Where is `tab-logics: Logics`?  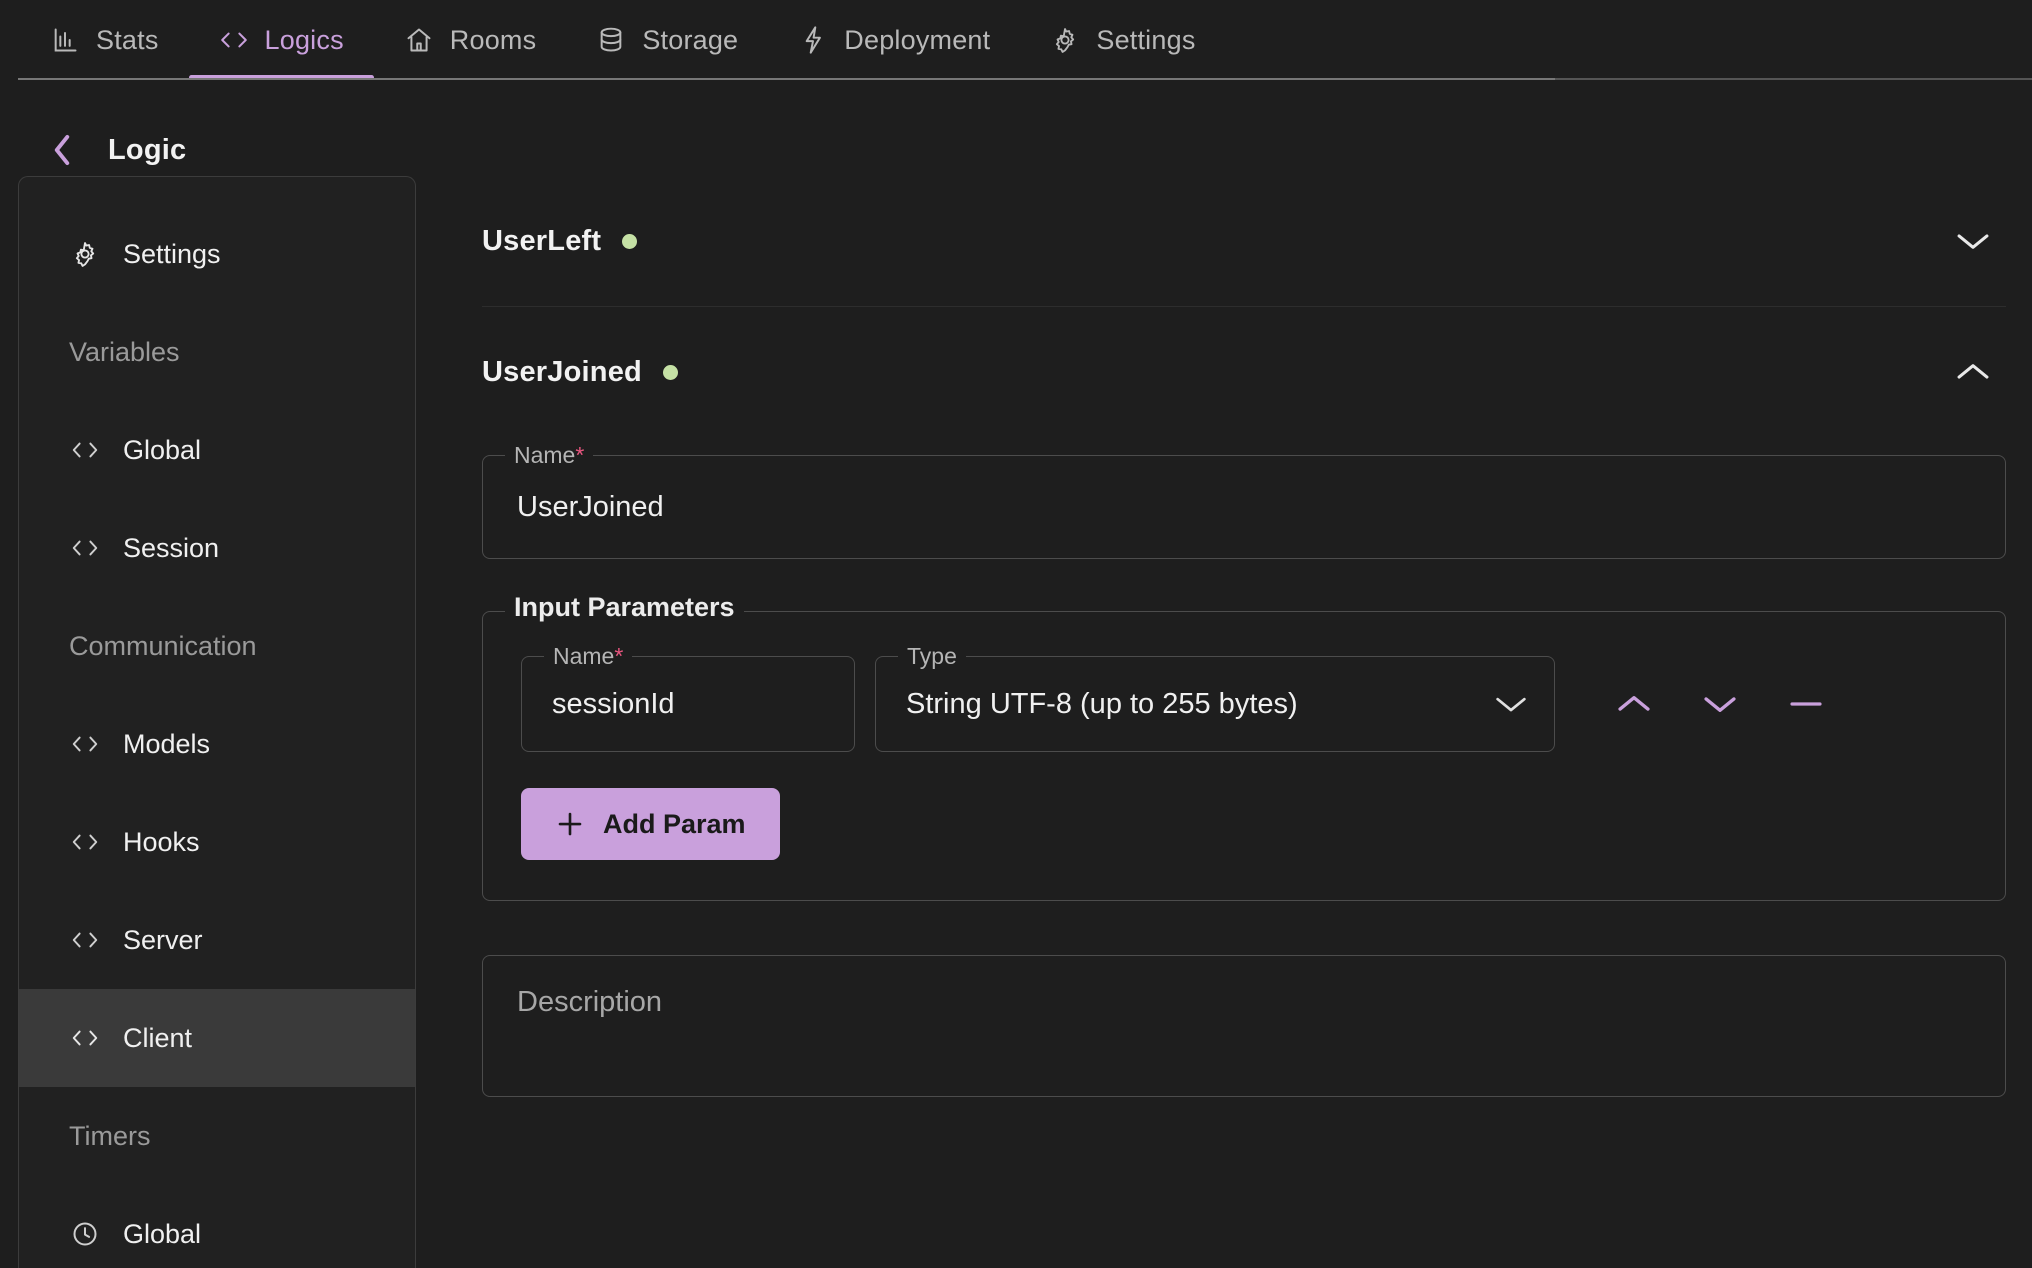
tab-logics: Logics is located at coordinates (281, 40).